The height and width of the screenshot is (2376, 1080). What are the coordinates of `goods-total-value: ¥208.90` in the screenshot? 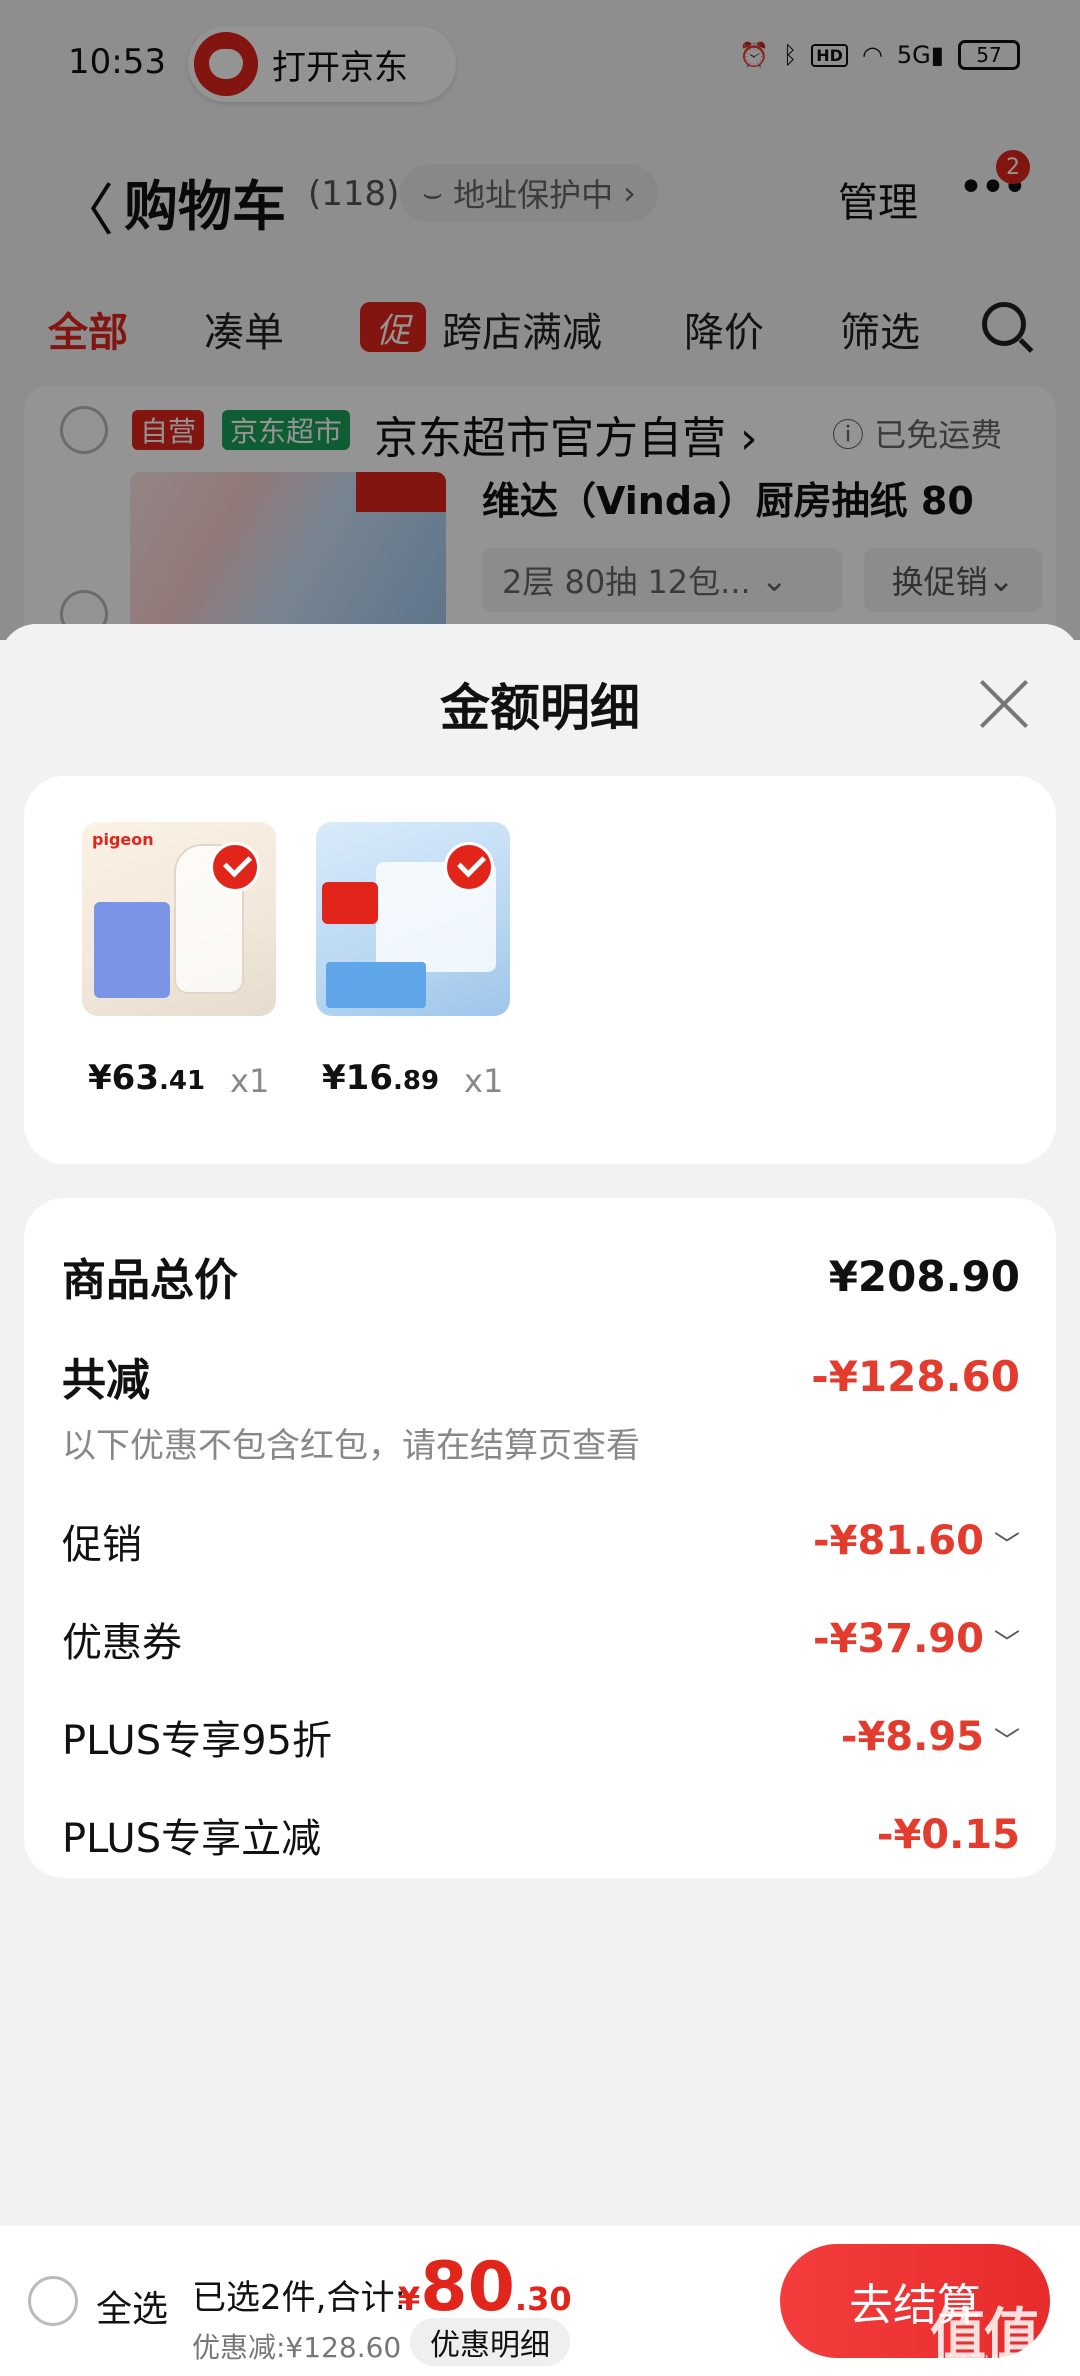 It's located at (924, 1276).